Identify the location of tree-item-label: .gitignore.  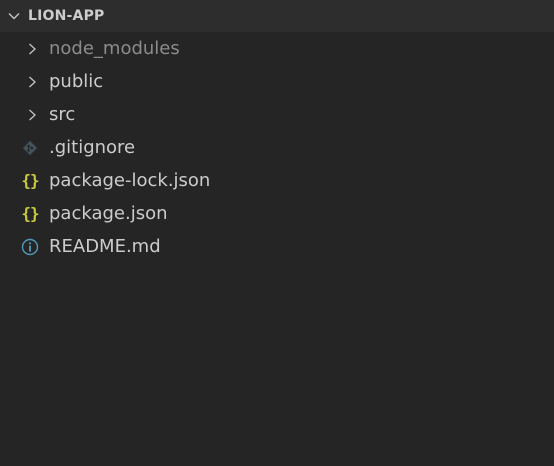
(92, 147).